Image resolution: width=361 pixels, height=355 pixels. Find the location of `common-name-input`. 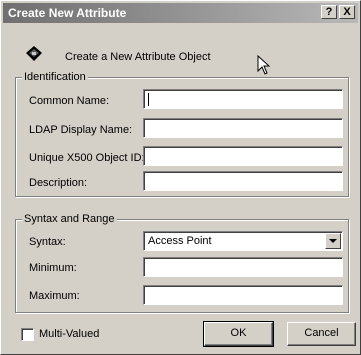

common-name-input is located at coordinates (243, 99).